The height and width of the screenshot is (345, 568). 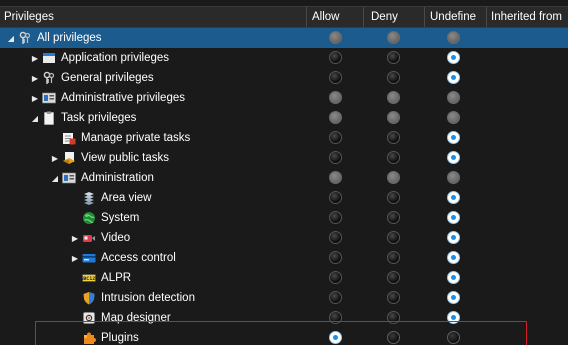 I want to click on privilege-label: General privileges, so click(x=107, y=78).